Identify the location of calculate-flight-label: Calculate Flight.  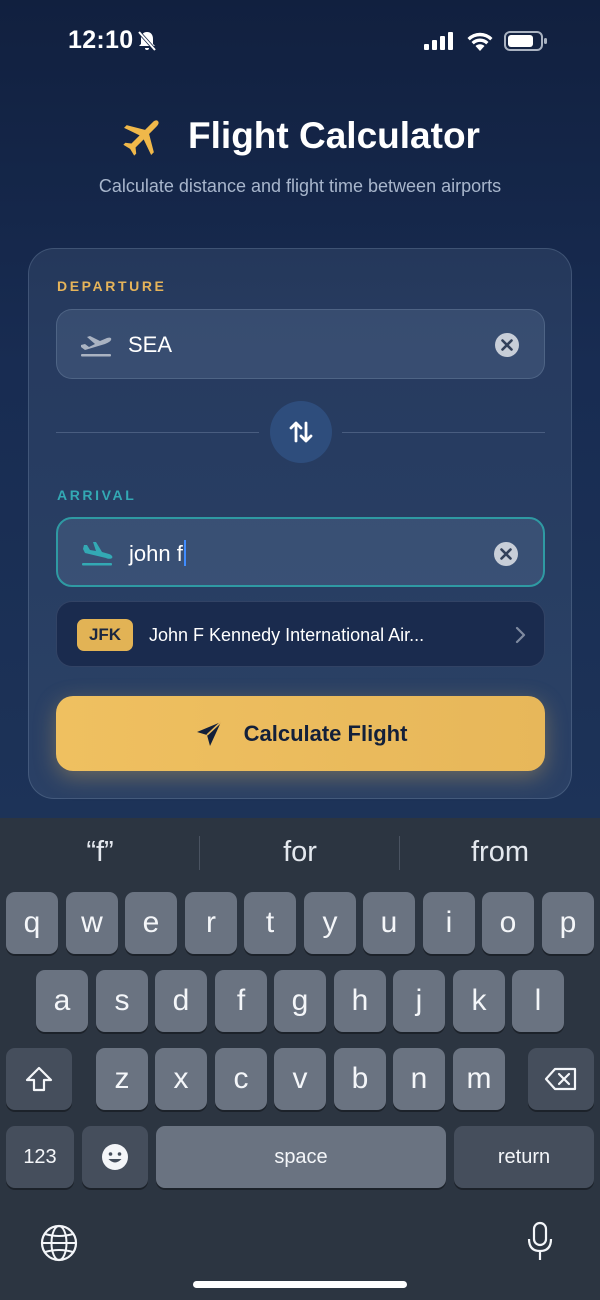
(325, 733).